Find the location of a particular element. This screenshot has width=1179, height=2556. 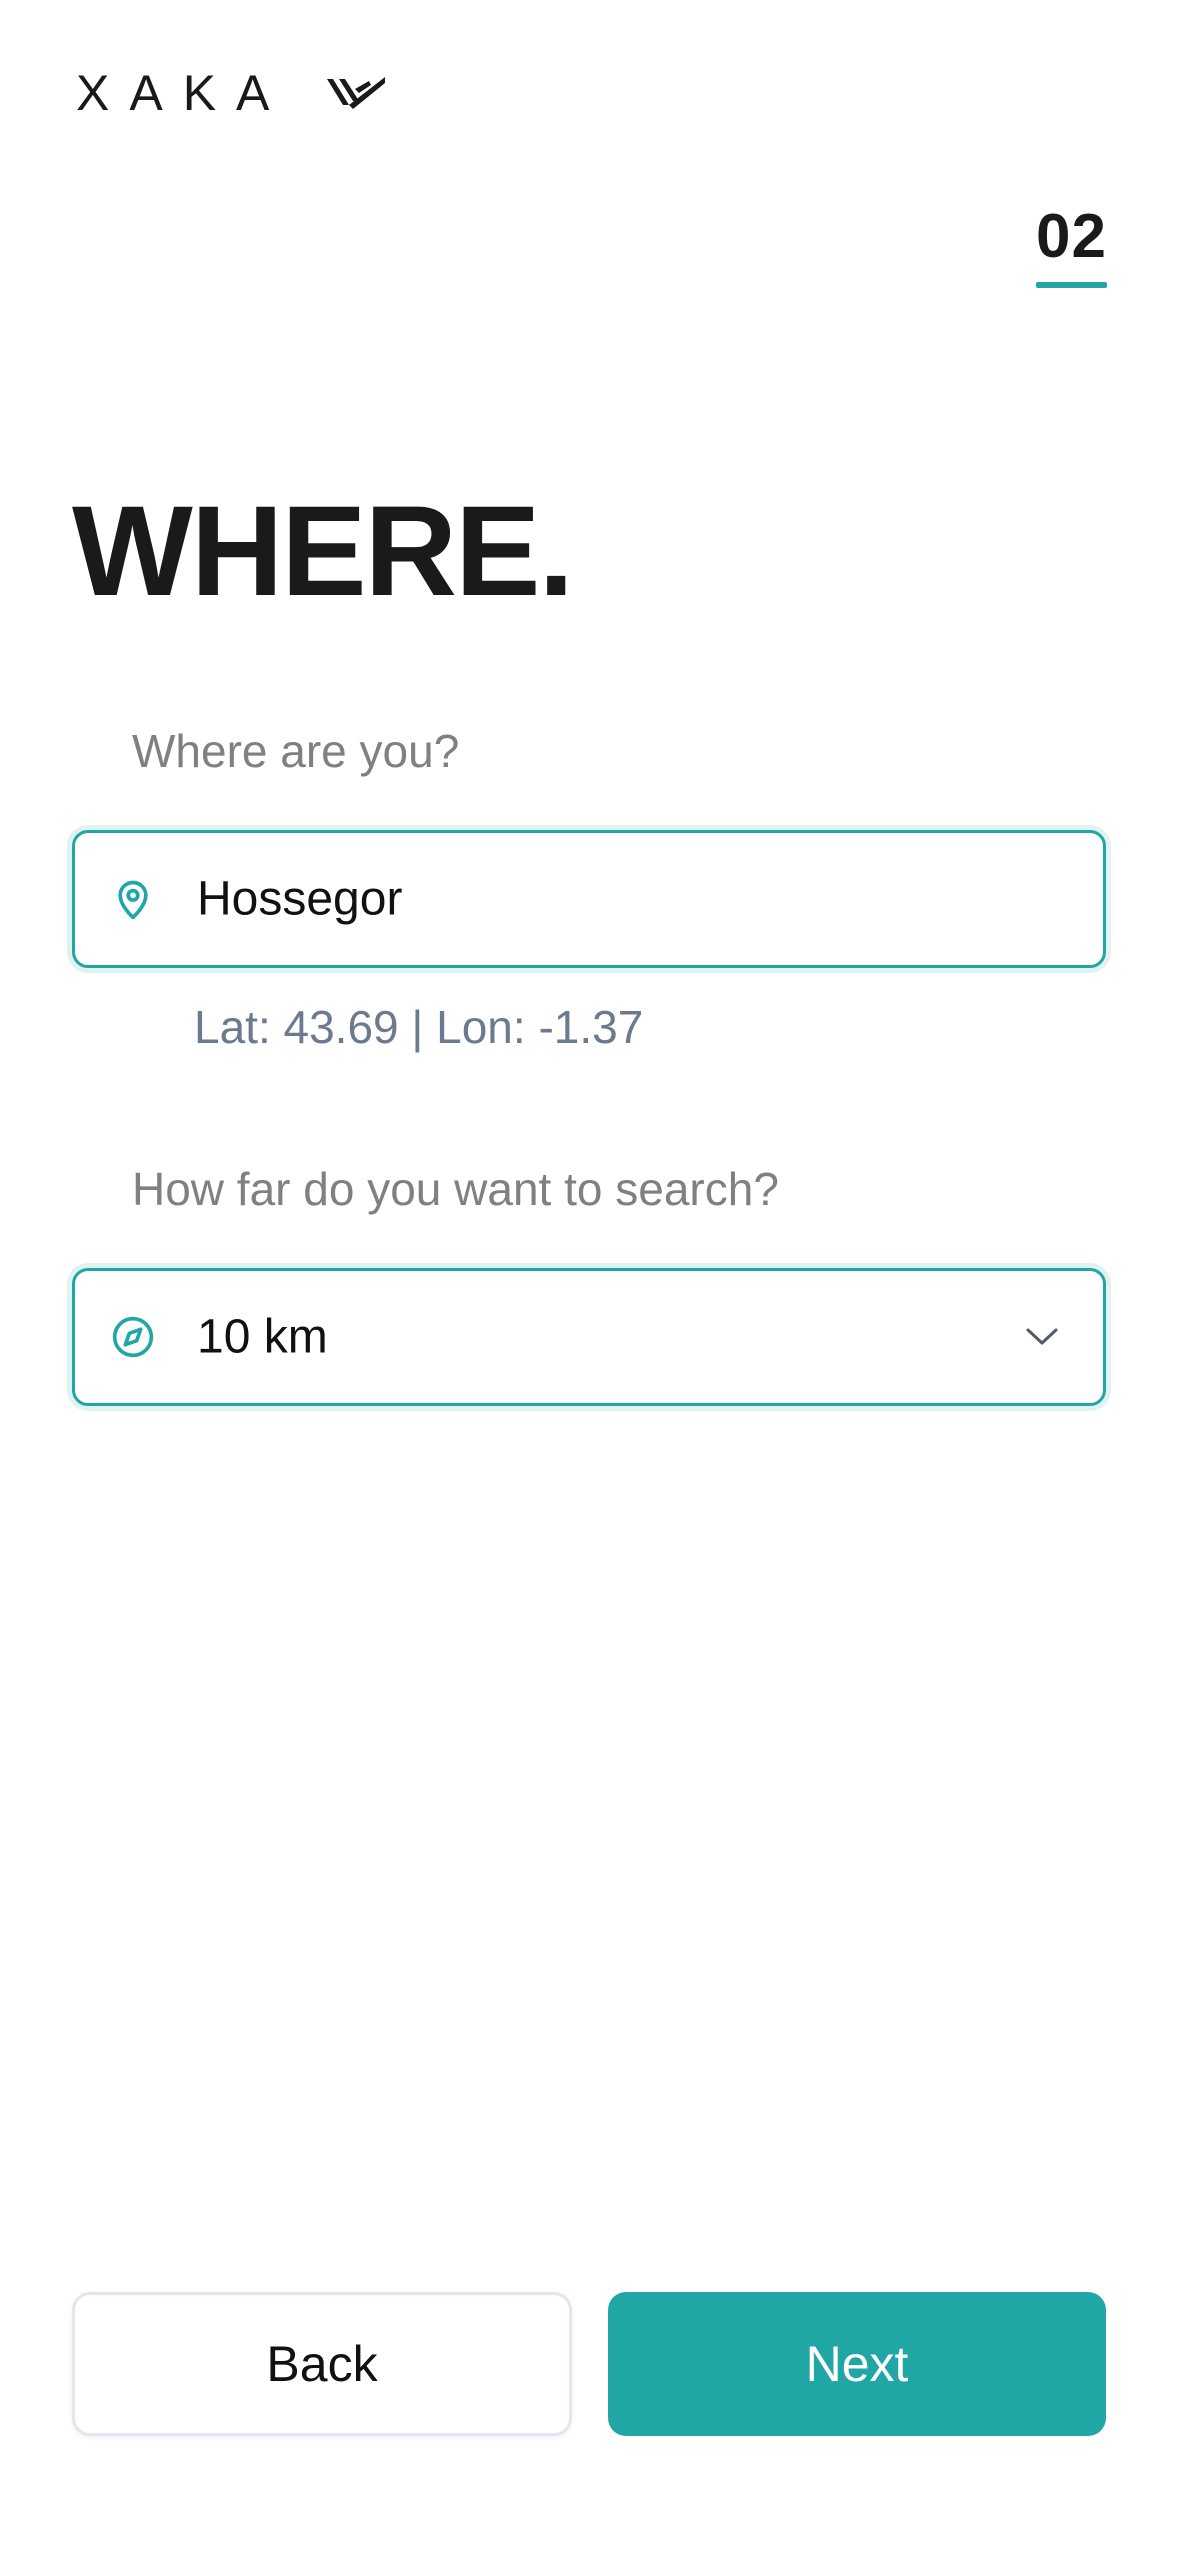

logo-text: XAKA is located at coordinates (183, 93).